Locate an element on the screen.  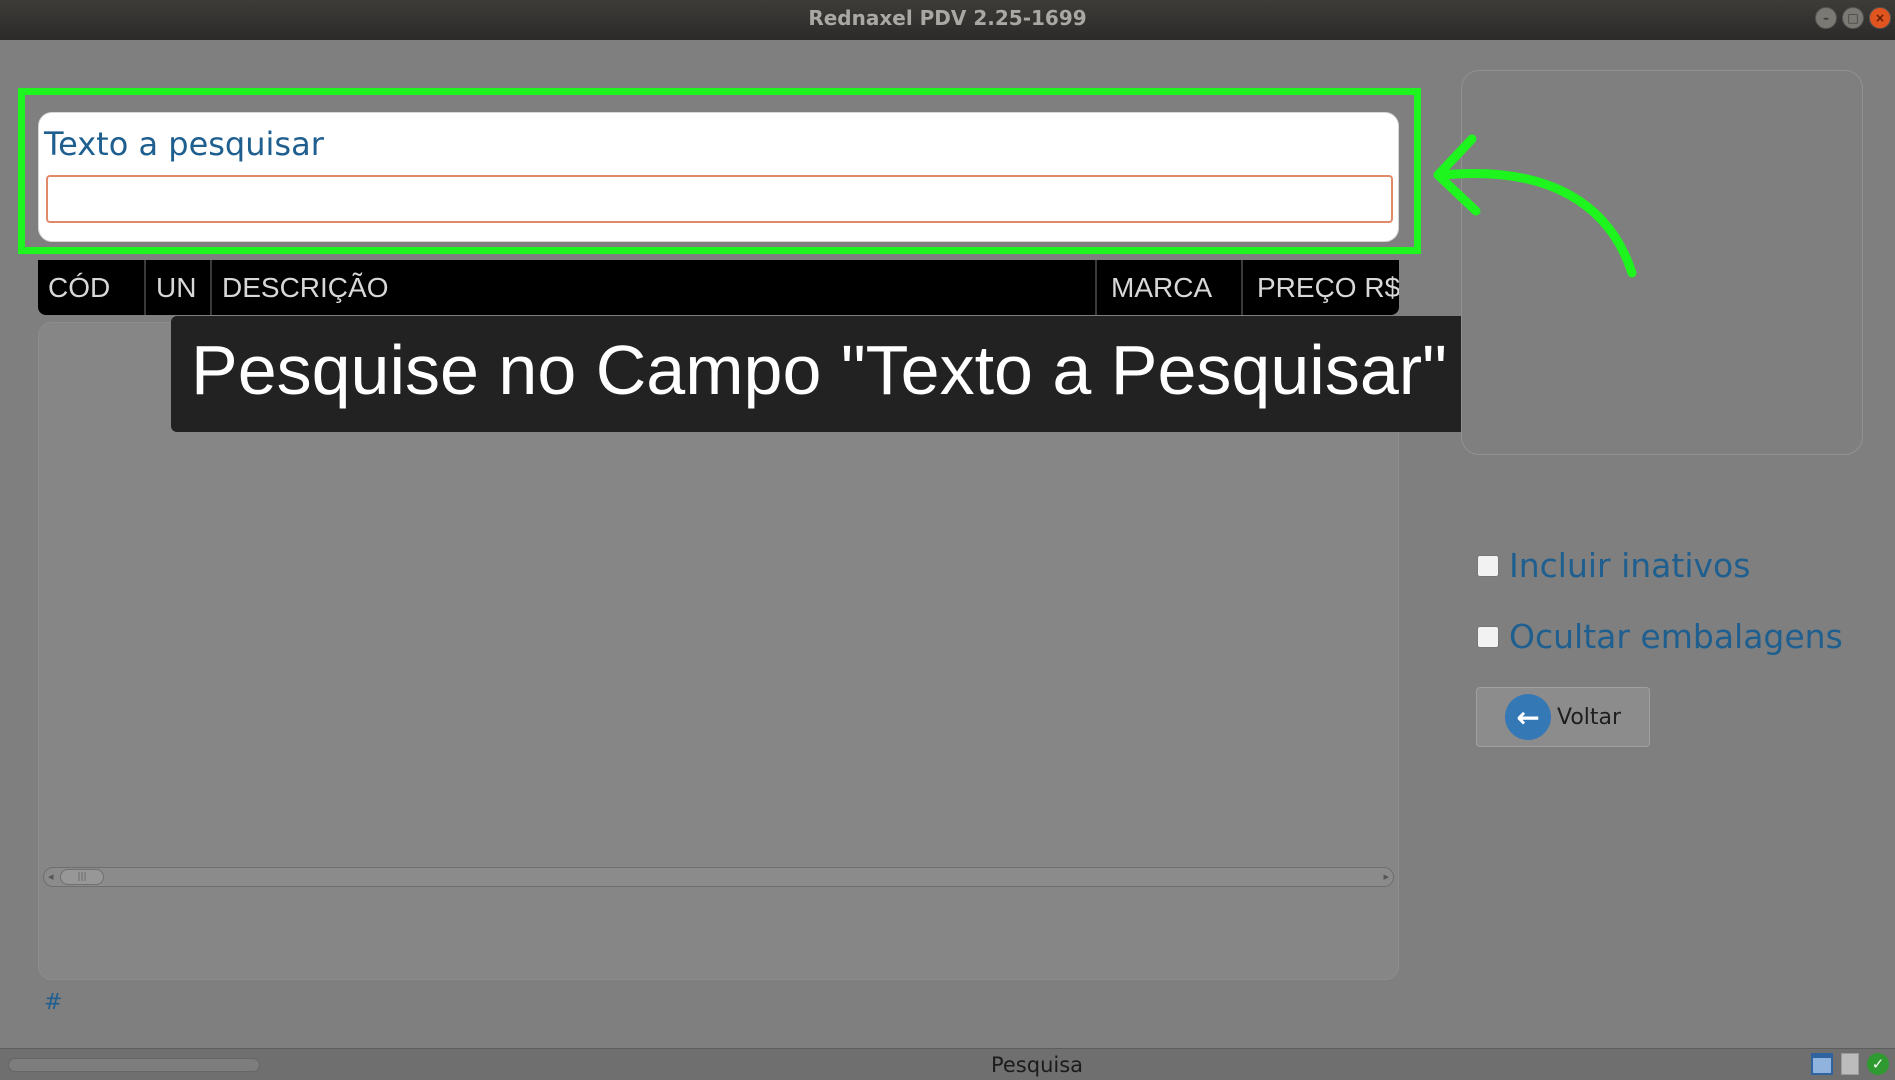
maximize-button: □ is located at coordinates (1853, 18).